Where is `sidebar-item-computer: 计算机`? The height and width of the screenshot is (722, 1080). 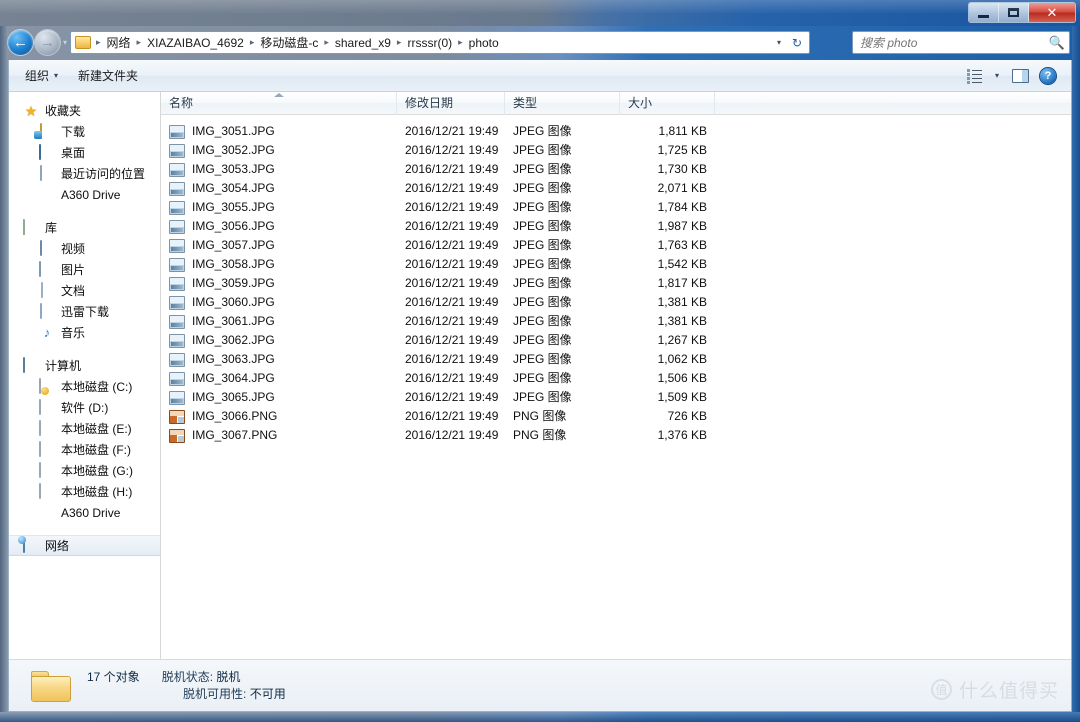 sidebar-item-computer: 计算机 is located at coordinates (84, 365).